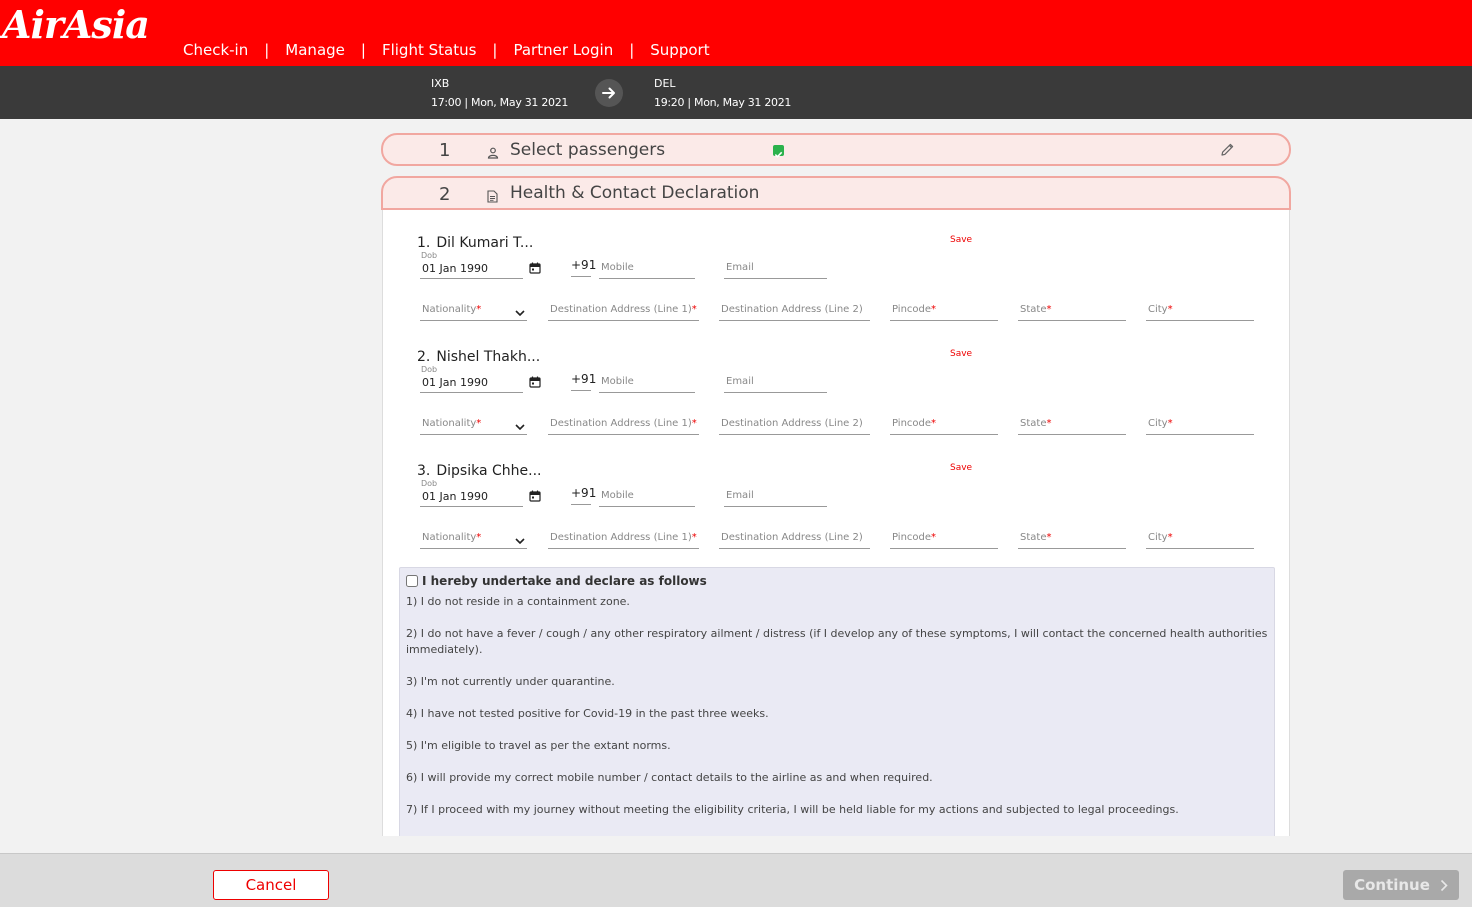 This screenshot has height=907, width=1472. I want to click on origin-time: 17:00 | Mon, May 31 2021, so click(500, 102).